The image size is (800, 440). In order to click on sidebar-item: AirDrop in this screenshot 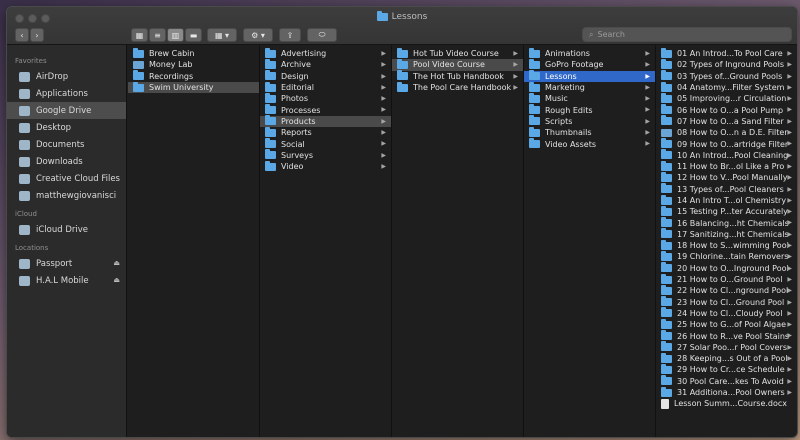, I will do `click(66, 76)`.